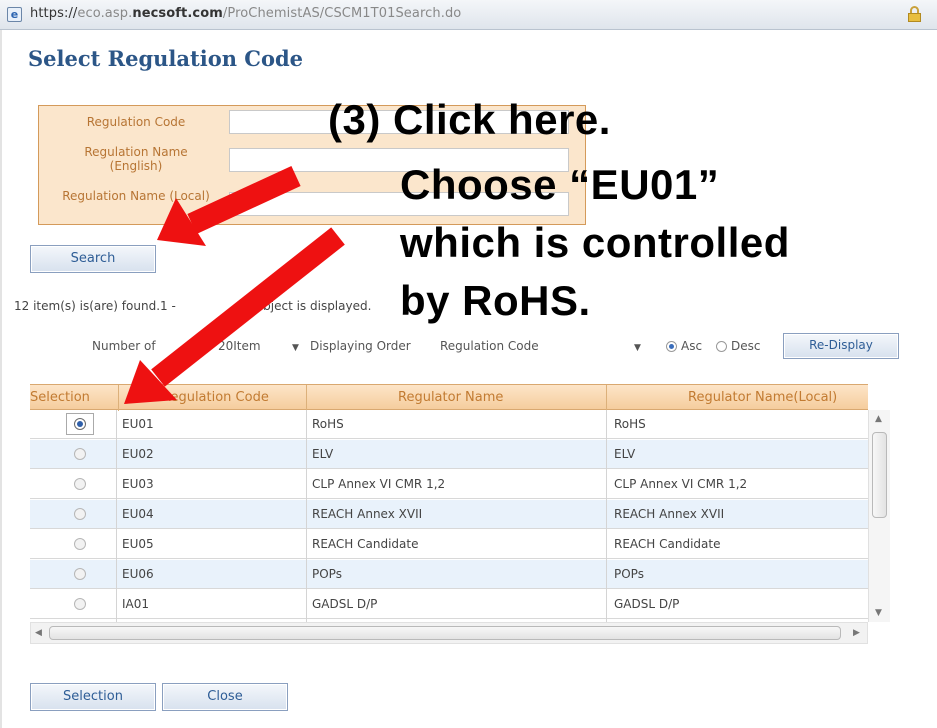 The image size is (937, 728). What do you see at coordinates (629, 574) in the screenshot?
I see `cell-regulator-name-local: POPs` at bounding box center [629, 574].